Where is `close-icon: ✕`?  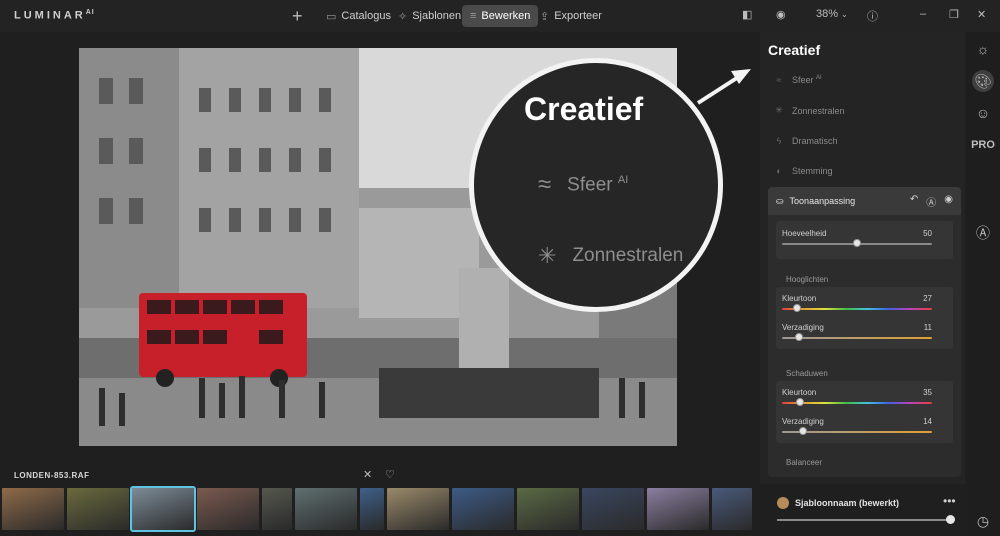
close-icon: ✕ is located at coordinates (981, 14).